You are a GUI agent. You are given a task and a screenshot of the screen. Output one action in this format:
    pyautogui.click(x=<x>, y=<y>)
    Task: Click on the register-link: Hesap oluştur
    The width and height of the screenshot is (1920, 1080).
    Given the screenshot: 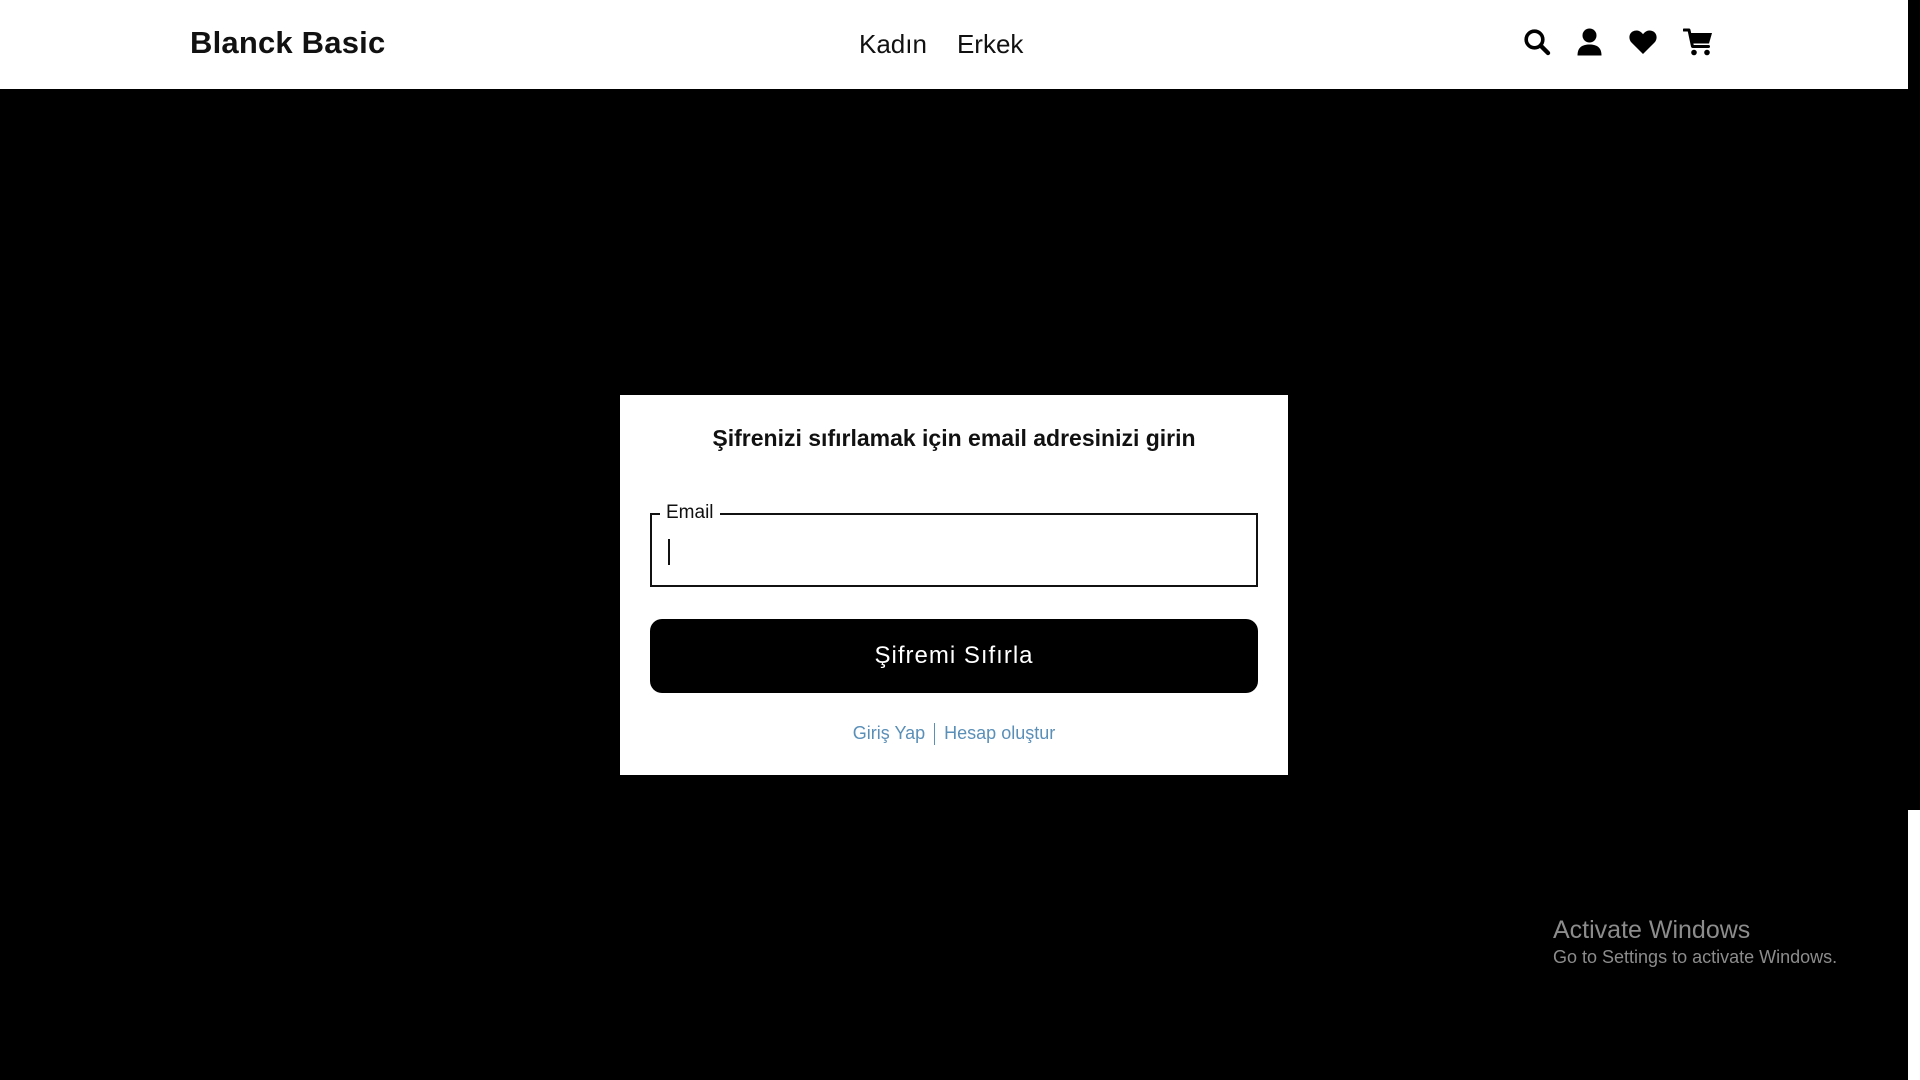 What is the action you would take?
    pyautogui.click(x=999, y=733)
    